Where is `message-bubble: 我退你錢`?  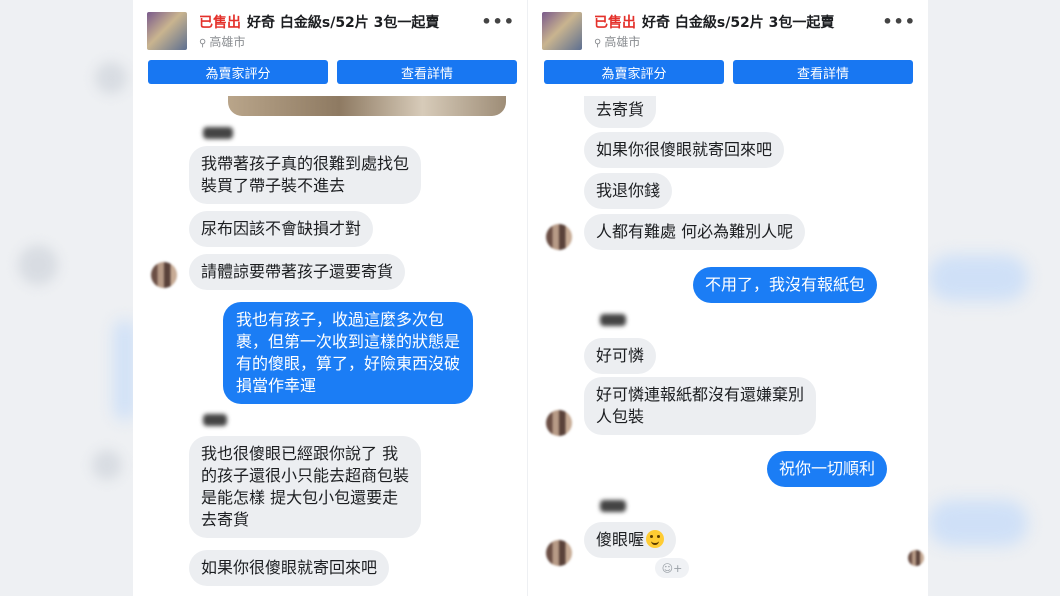 message-bubble: 我退你錢 is located at coordinates (628, 191).